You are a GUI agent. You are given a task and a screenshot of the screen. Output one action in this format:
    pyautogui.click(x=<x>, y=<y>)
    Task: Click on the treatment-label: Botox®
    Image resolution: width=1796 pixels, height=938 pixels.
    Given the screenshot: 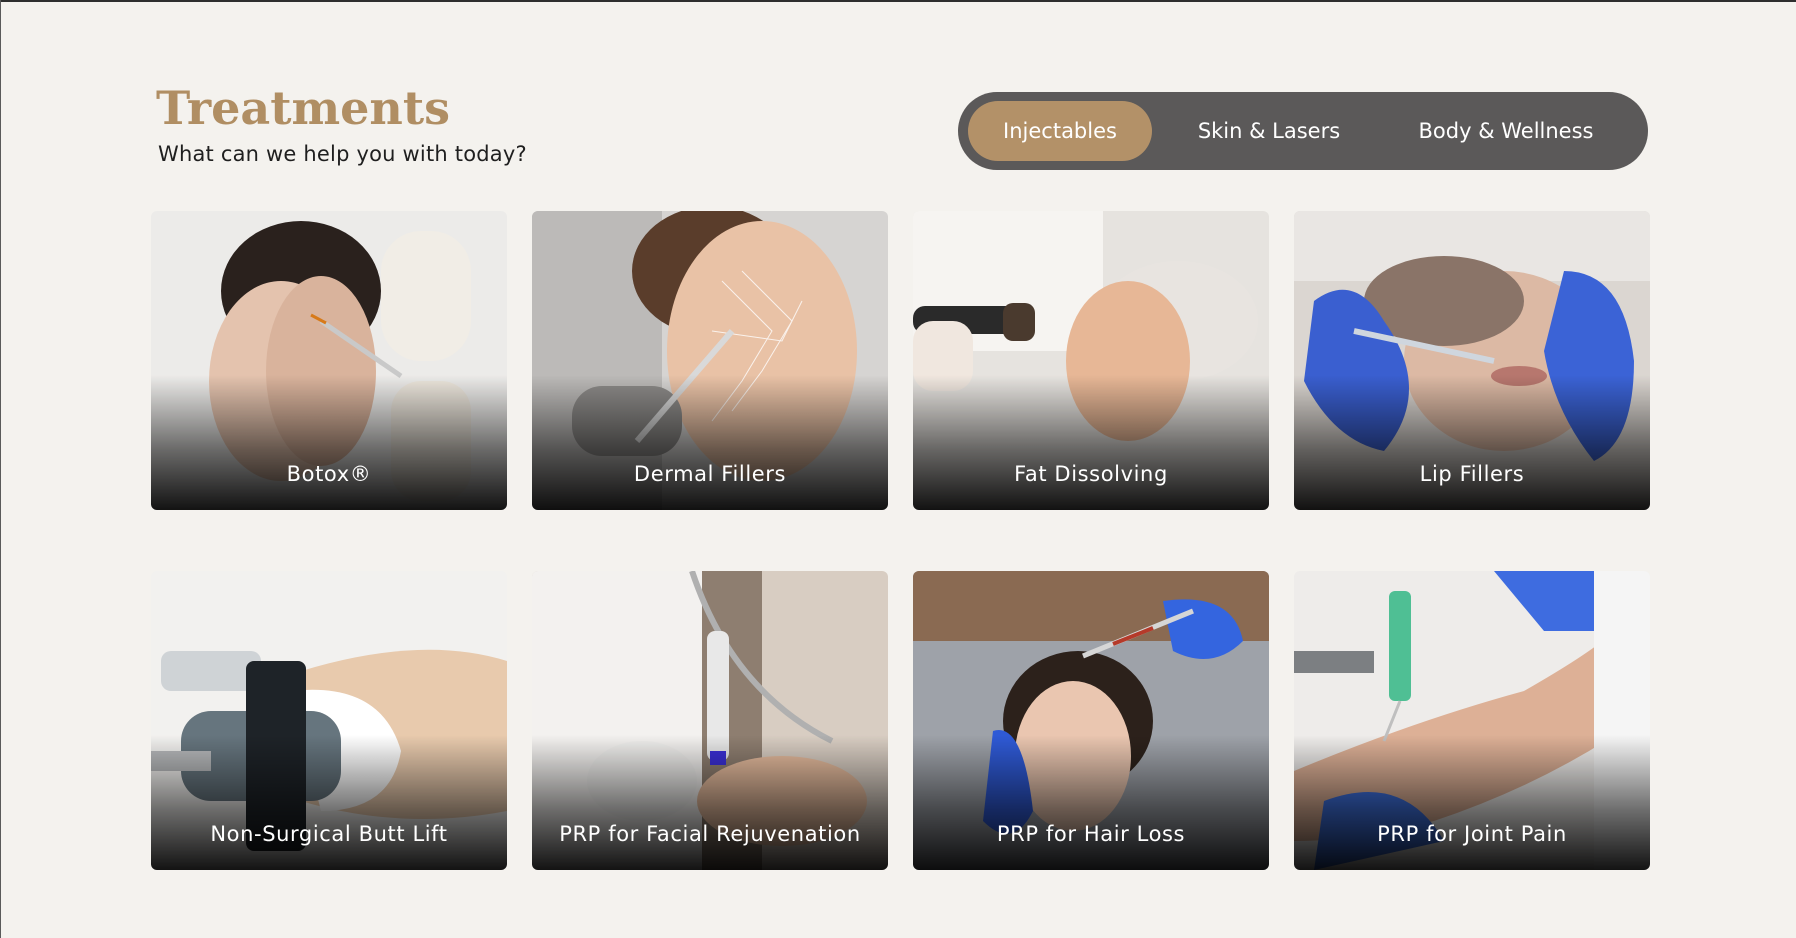 What is the action you would take?
    pyautogui.click(x=329, y=474)
    